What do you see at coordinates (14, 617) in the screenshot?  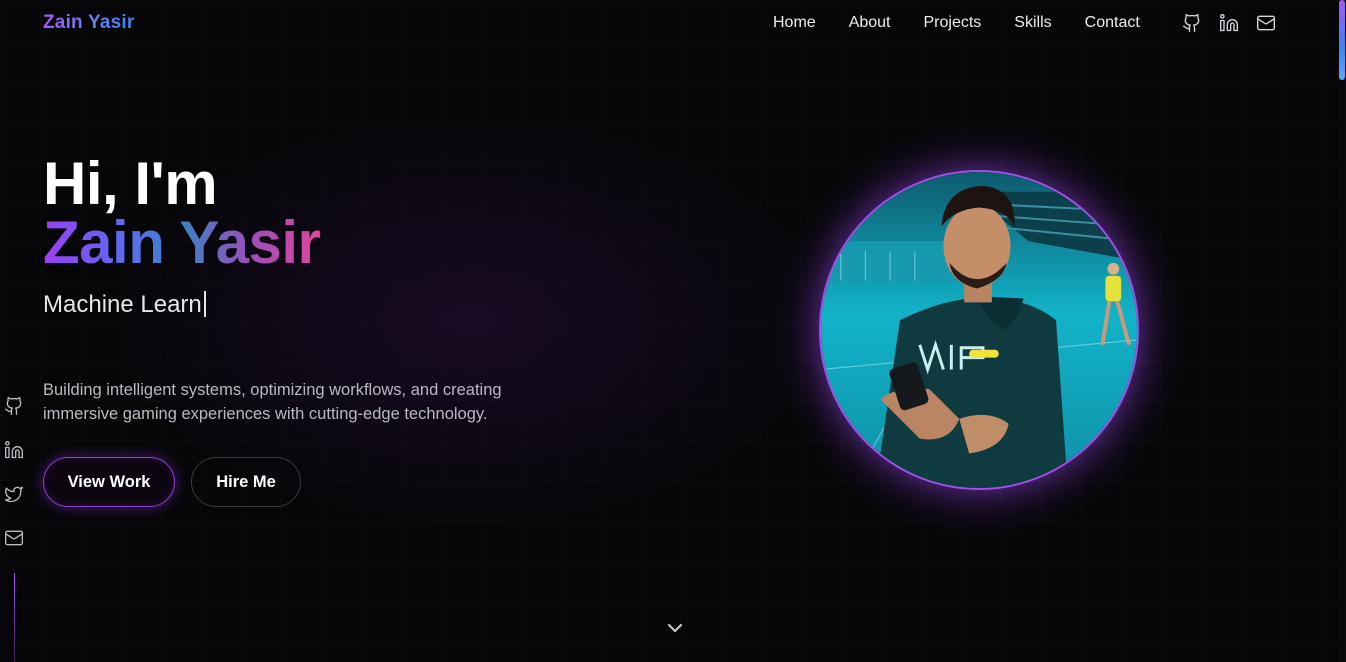 I see `side-rail-line` at bounding box center [14, 617].